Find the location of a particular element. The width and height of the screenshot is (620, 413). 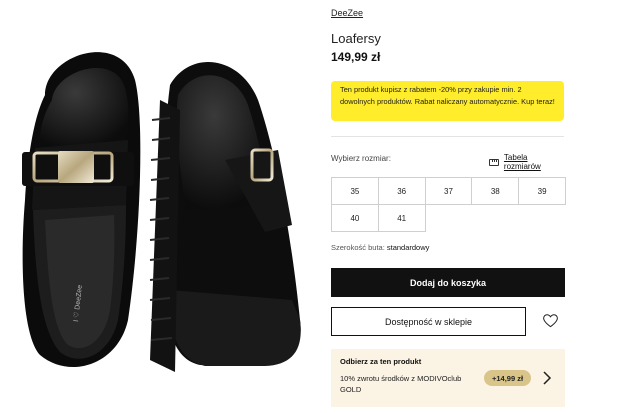

cashback-amount-badge: +14,99 zł is located at coordinates (508, 378).